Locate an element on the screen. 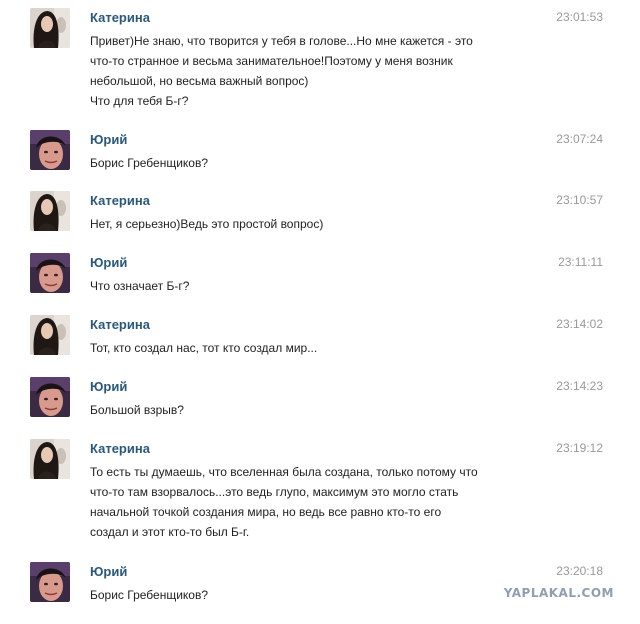  message-timestamp: 23:11:11 is located at coordinates (580, 262).